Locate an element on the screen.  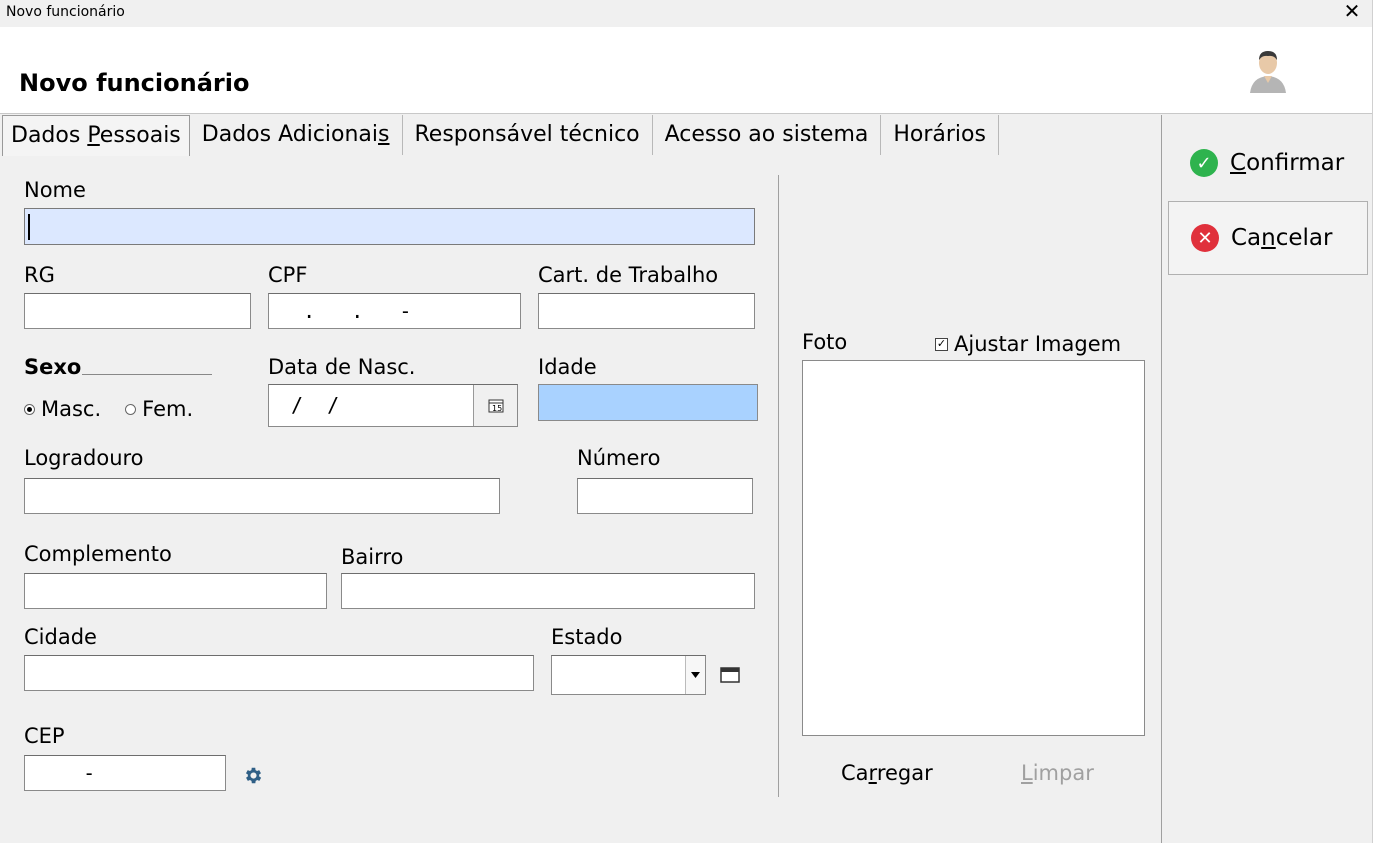
foto-label: Foto is located at coordinates (825, 342).